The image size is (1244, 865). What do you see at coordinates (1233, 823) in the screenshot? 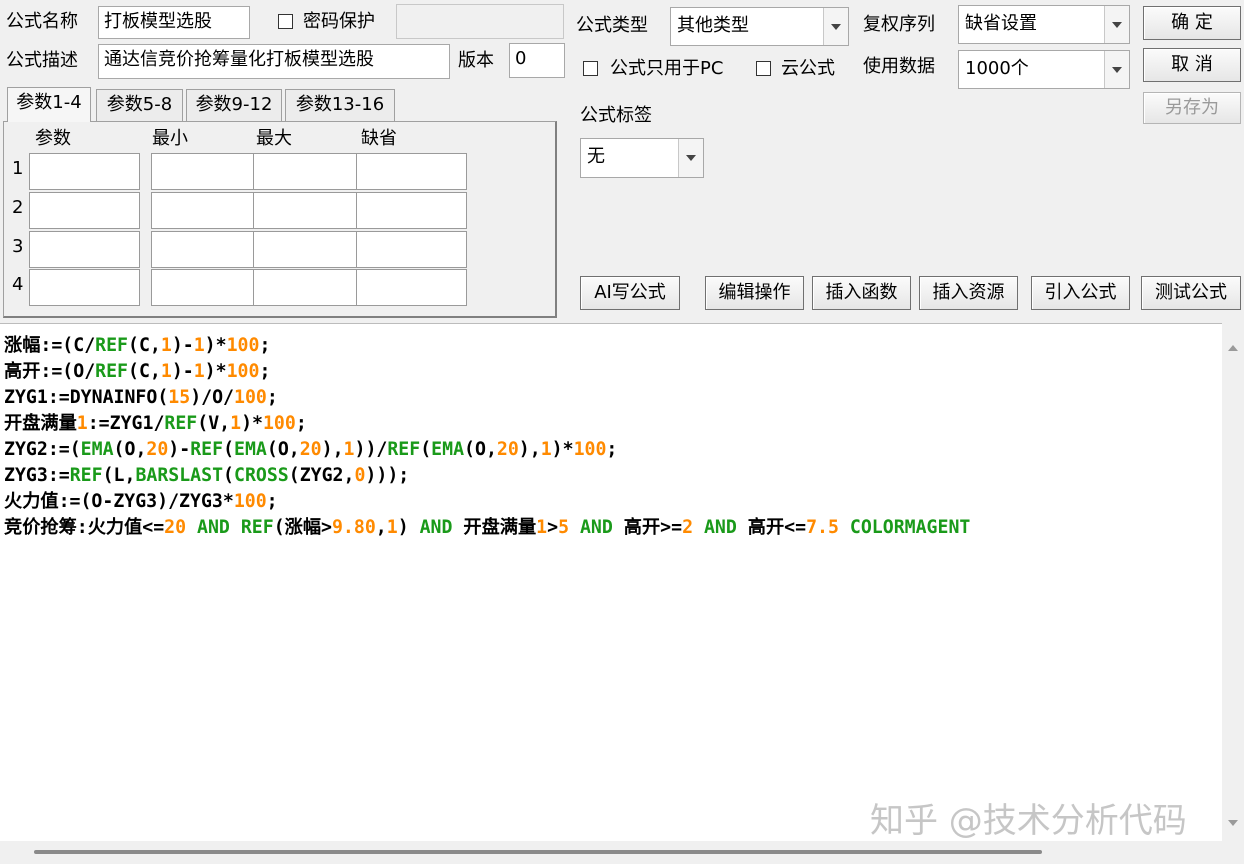
I see `scroll-down-icon` at bounding box center [1233, 823].